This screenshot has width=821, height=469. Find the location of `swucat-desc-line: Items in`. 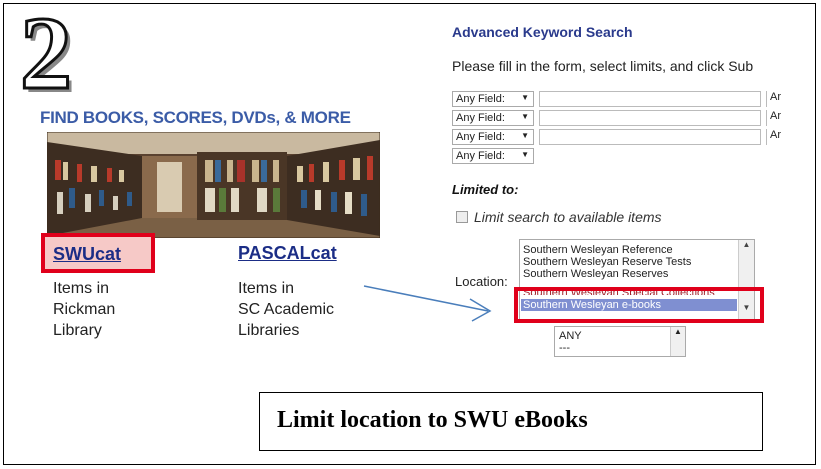

swucat-desc-line: Items in is located at coordinates (81, 288).